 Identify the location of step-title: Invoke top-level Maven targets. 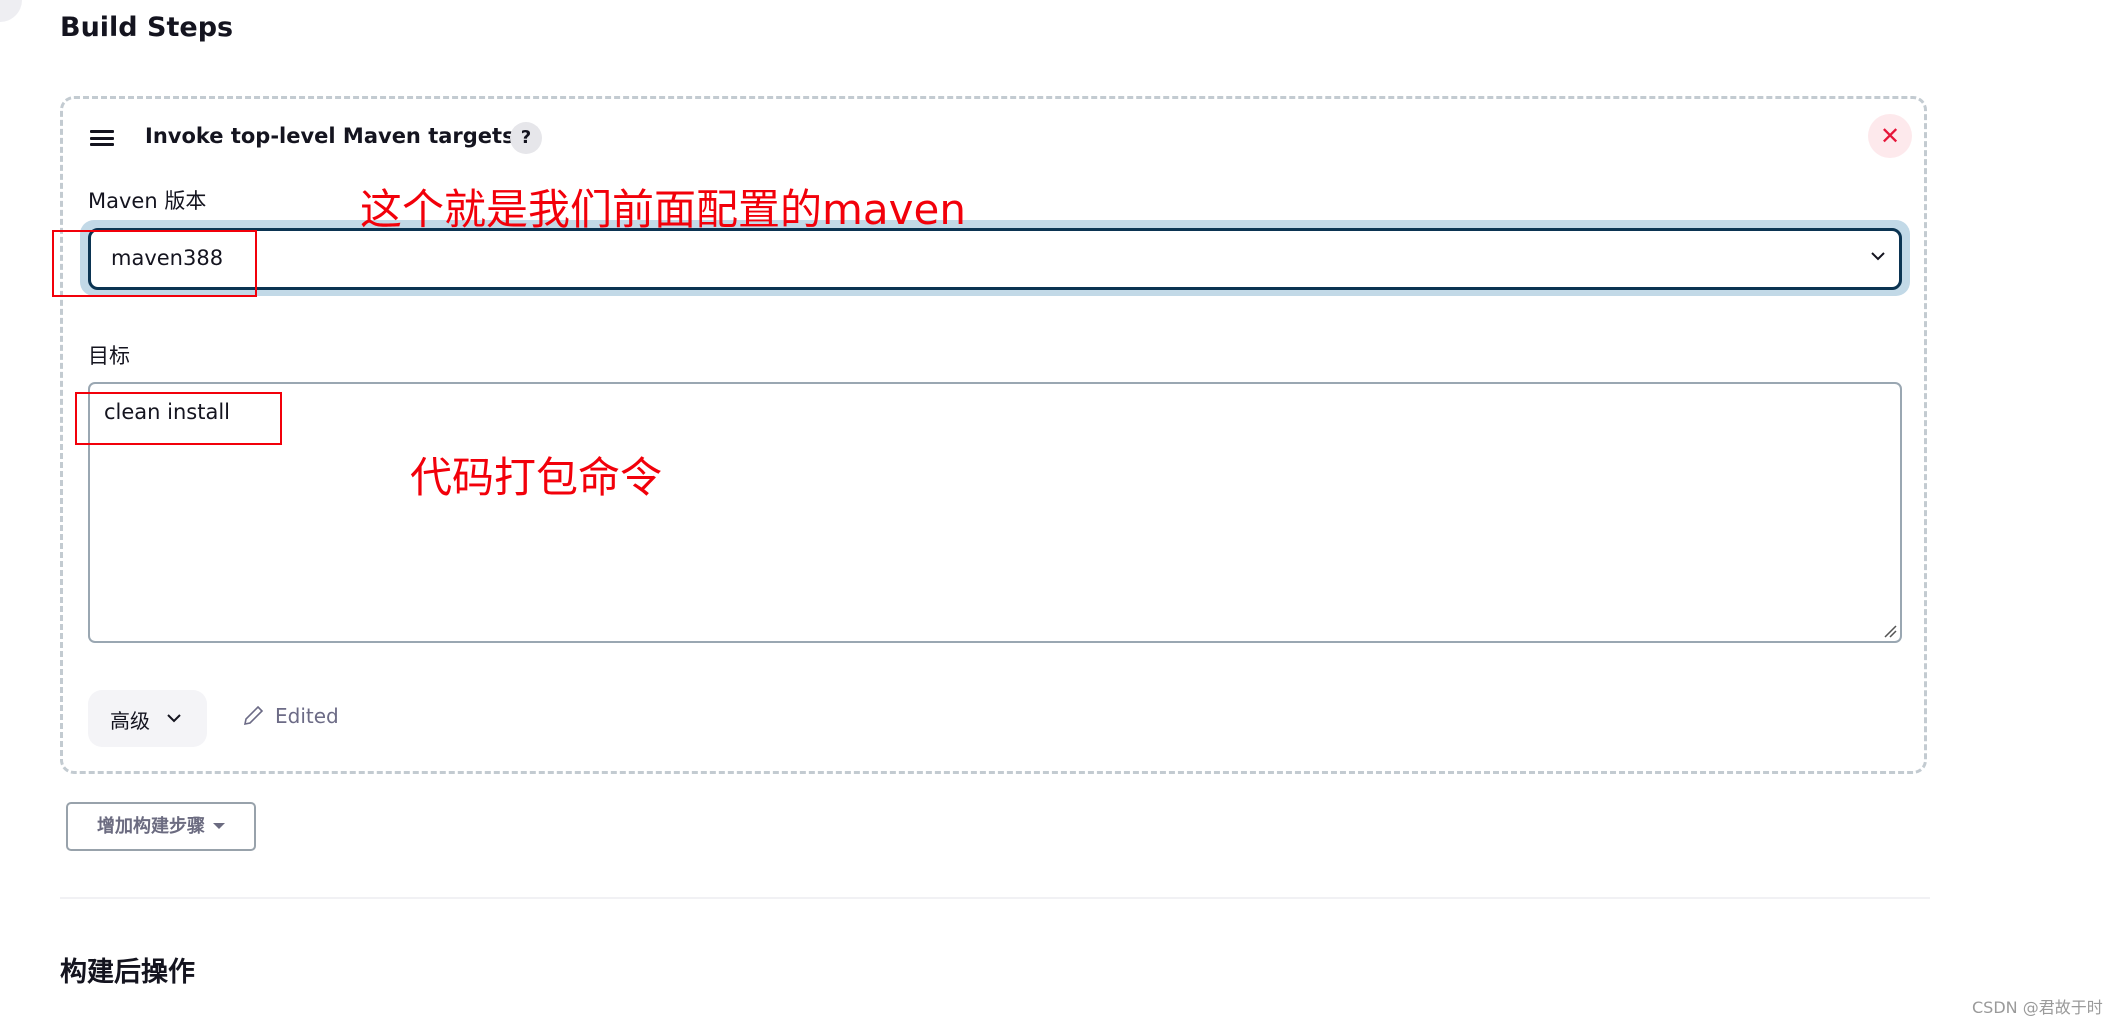
(330, 136).